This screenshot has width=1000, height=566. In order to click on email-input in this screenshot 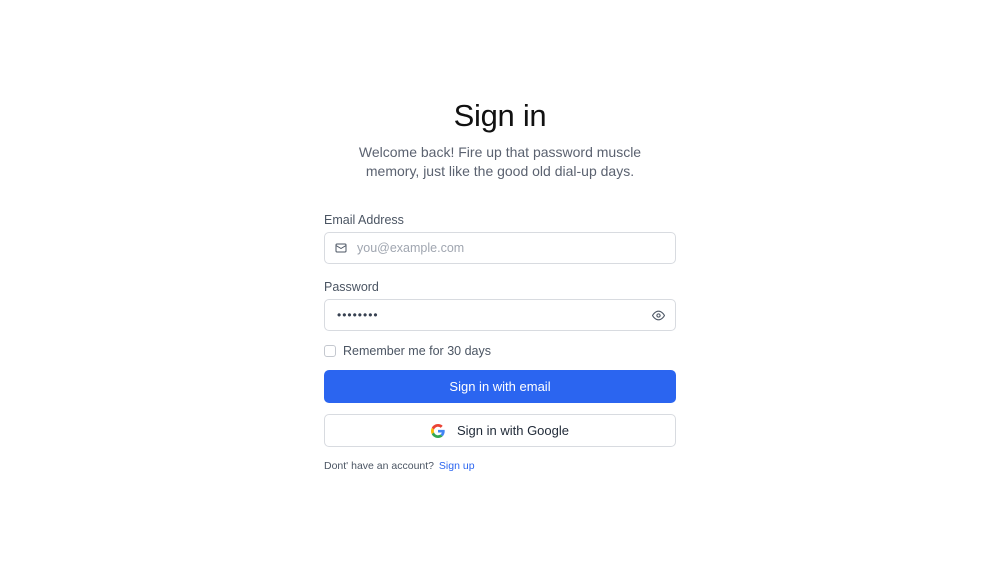, I will do `click(498, 248)`.